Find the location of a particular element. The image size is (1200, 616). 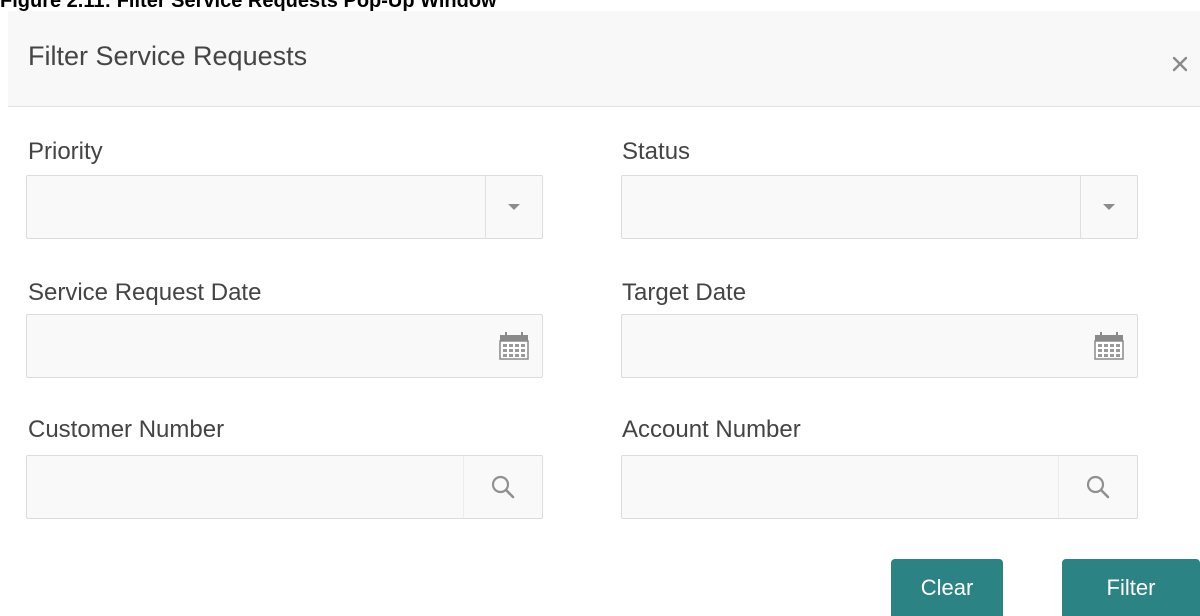

modal-title: Filter Service Requests is located at coordinates (168, 56).